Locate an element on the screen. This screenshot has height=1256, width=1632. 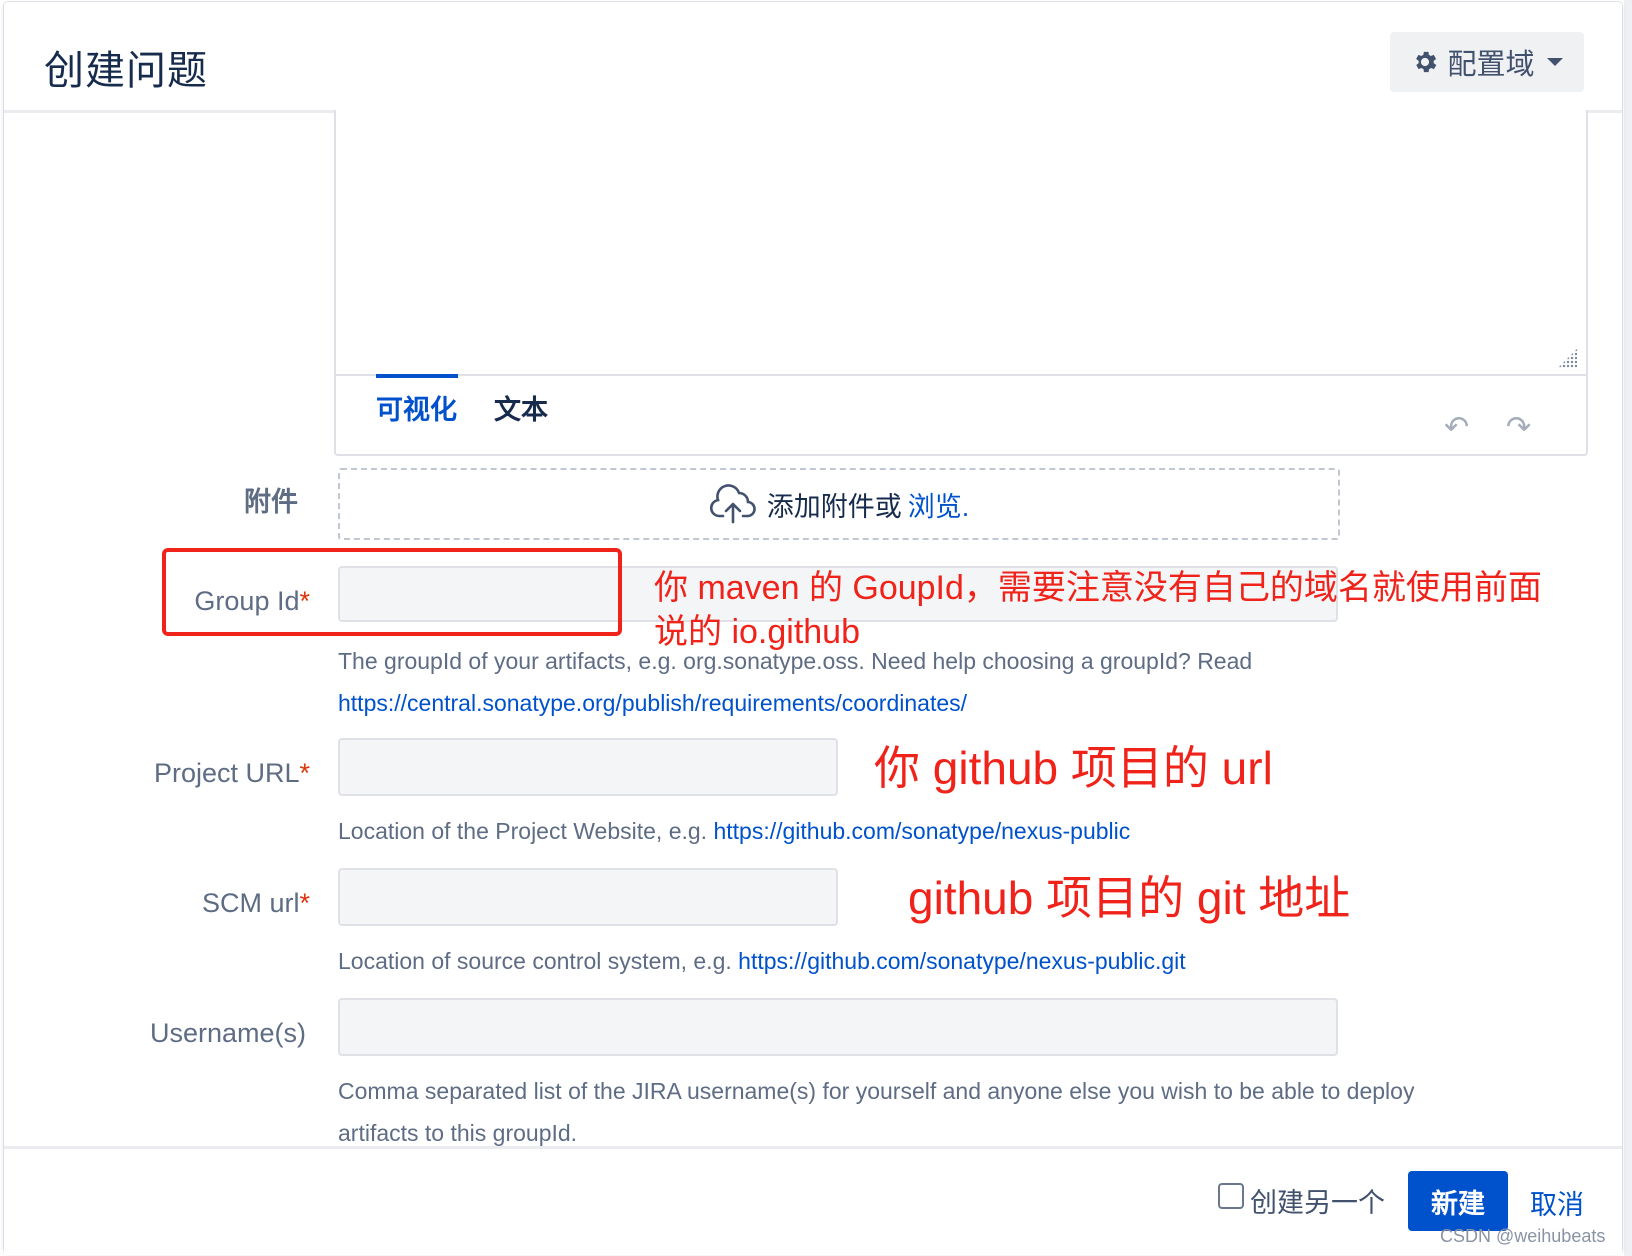
chevron-down-icon is located at coordinates (1554, 62).